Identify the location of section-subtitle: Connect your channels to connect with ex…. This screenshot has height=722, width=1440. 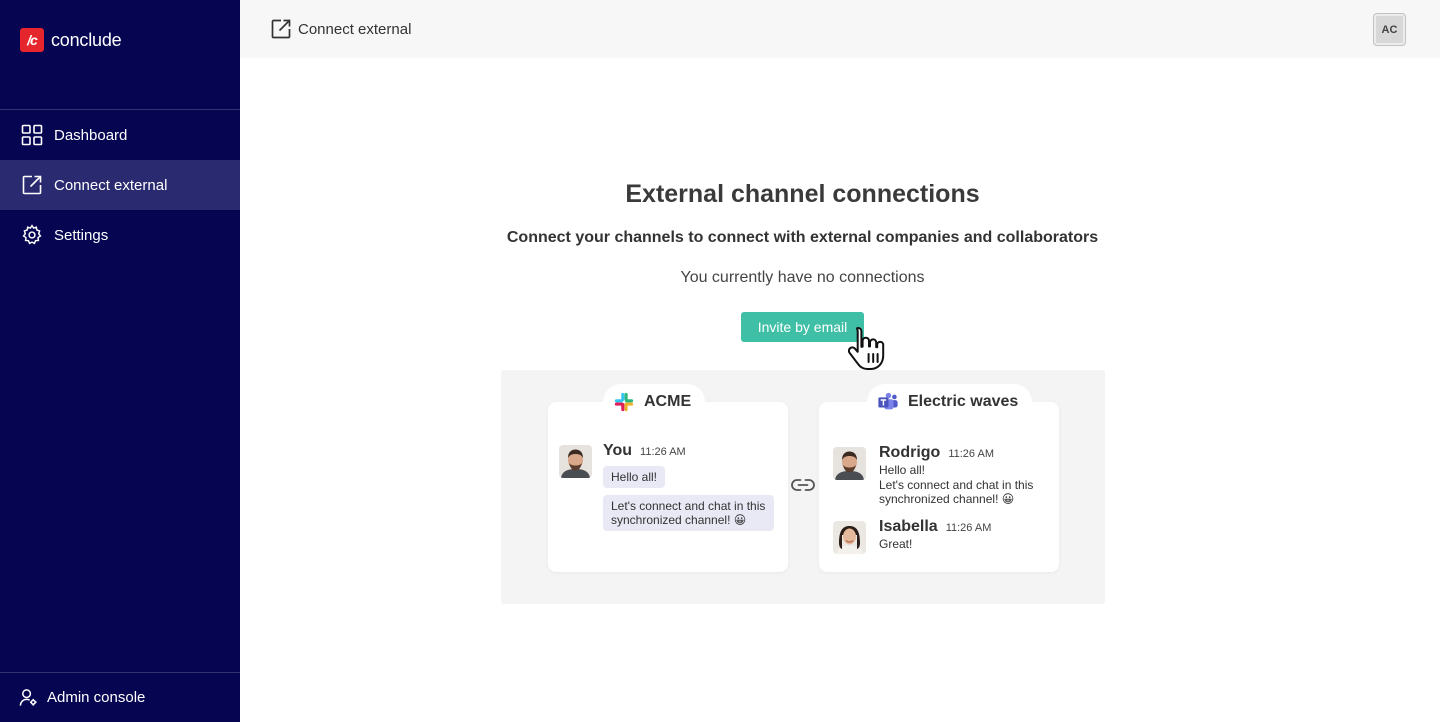
(802, 237).